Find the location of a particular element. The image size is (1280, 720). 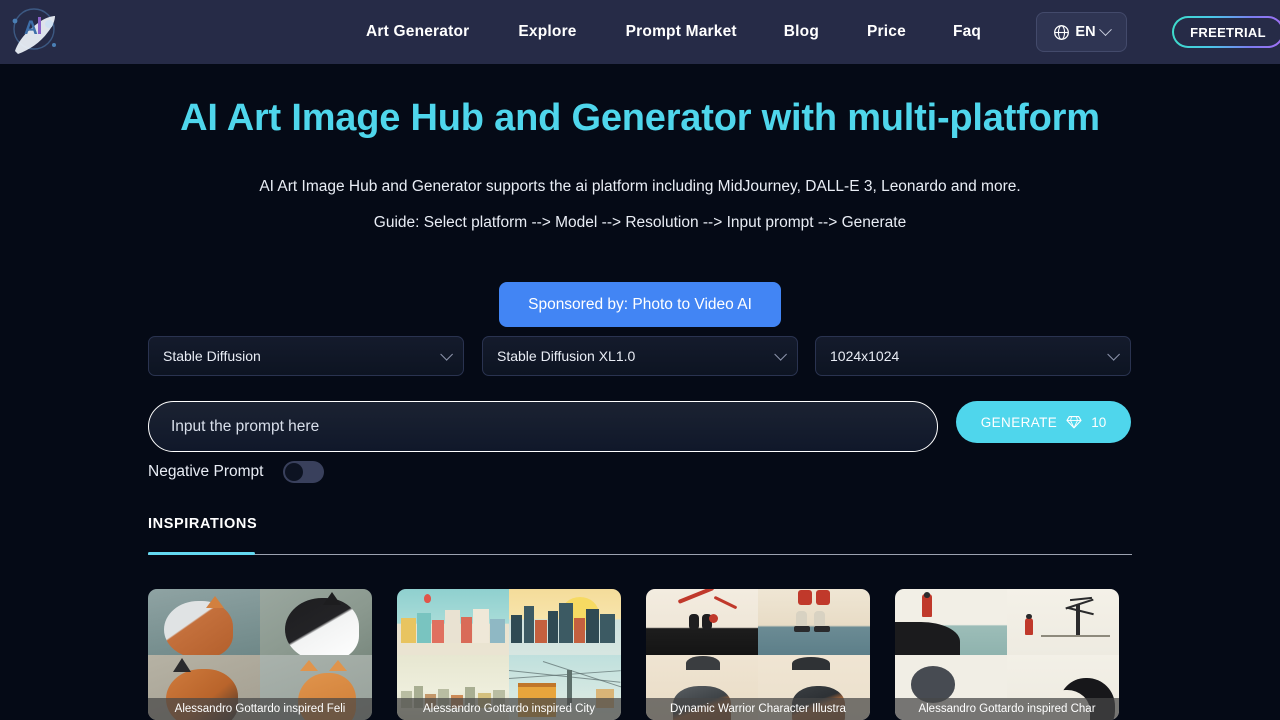

prompt-input: Input the prompt here is located at coordinates (543, 426).